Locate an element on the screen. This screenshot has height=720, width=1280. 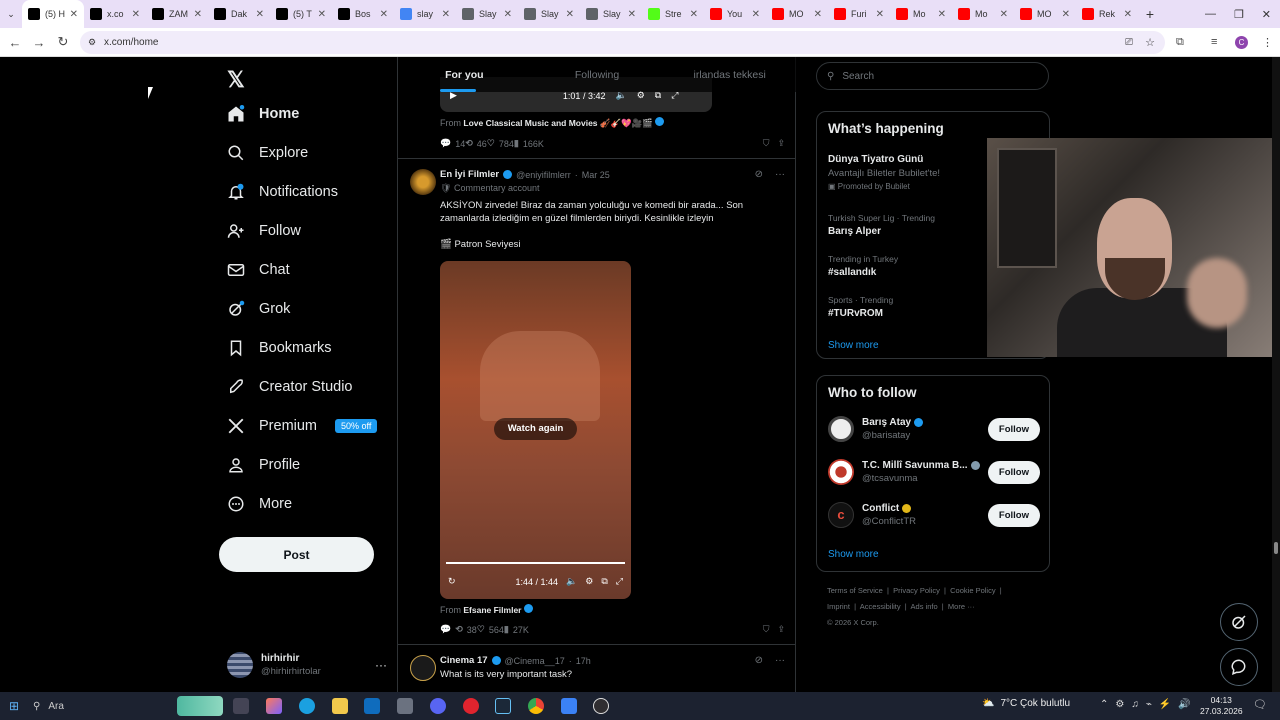
browser-tab: Dak ✕ is located at coordinates (239, 14).